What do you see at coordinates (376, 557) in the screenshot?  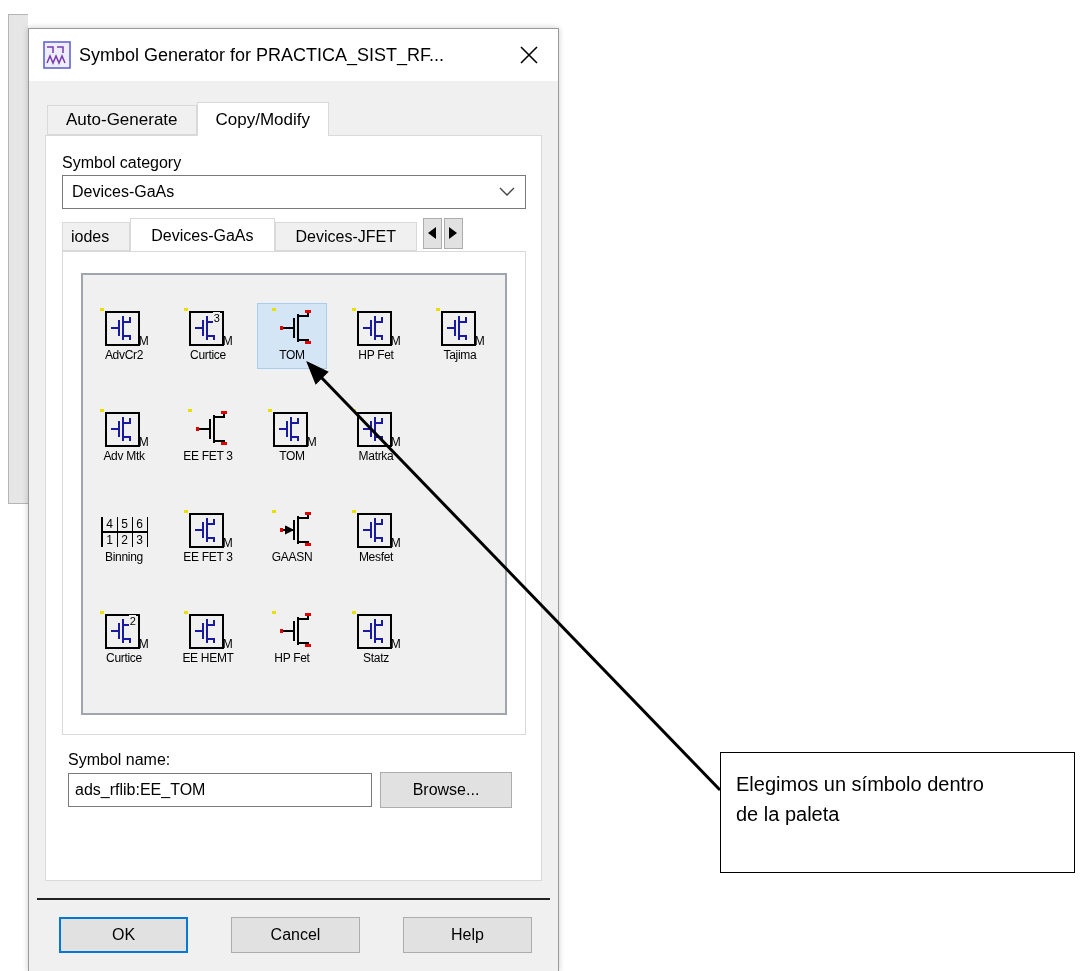 I see `symbol-label: Mesfet` at bounding box center [376, 557].